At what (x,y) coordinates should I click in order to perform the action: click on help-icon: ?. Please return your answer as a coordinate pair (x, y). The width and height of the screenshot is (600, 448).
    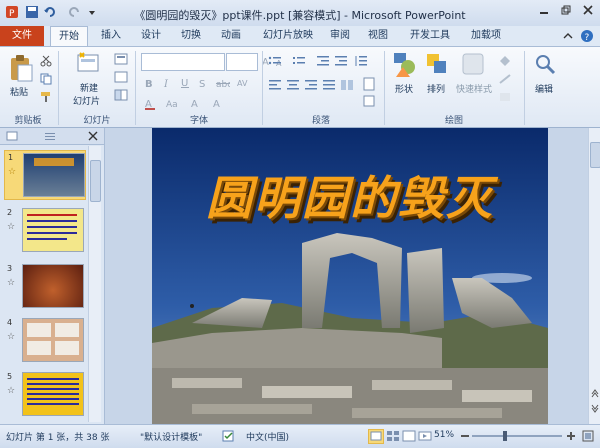
    Looking at the image, I should click on (587, 36).